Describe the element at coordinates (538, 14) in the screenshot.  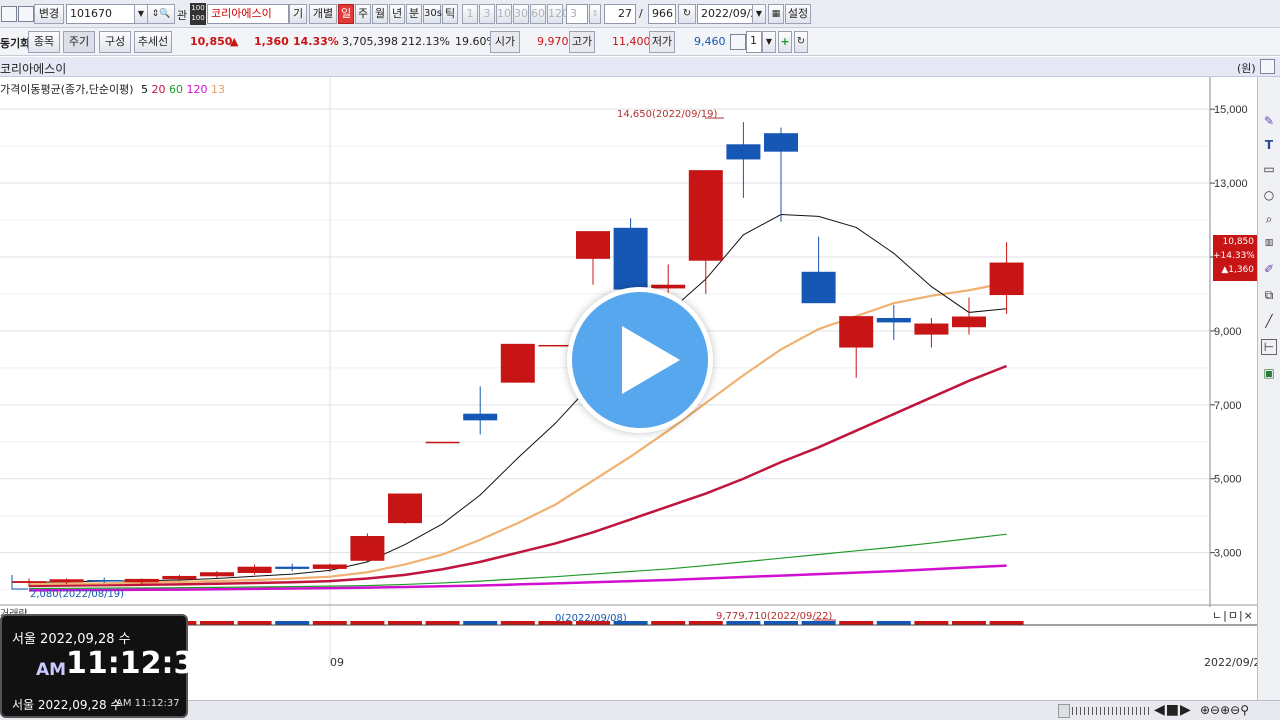
I see `min-60: 60` at that location.